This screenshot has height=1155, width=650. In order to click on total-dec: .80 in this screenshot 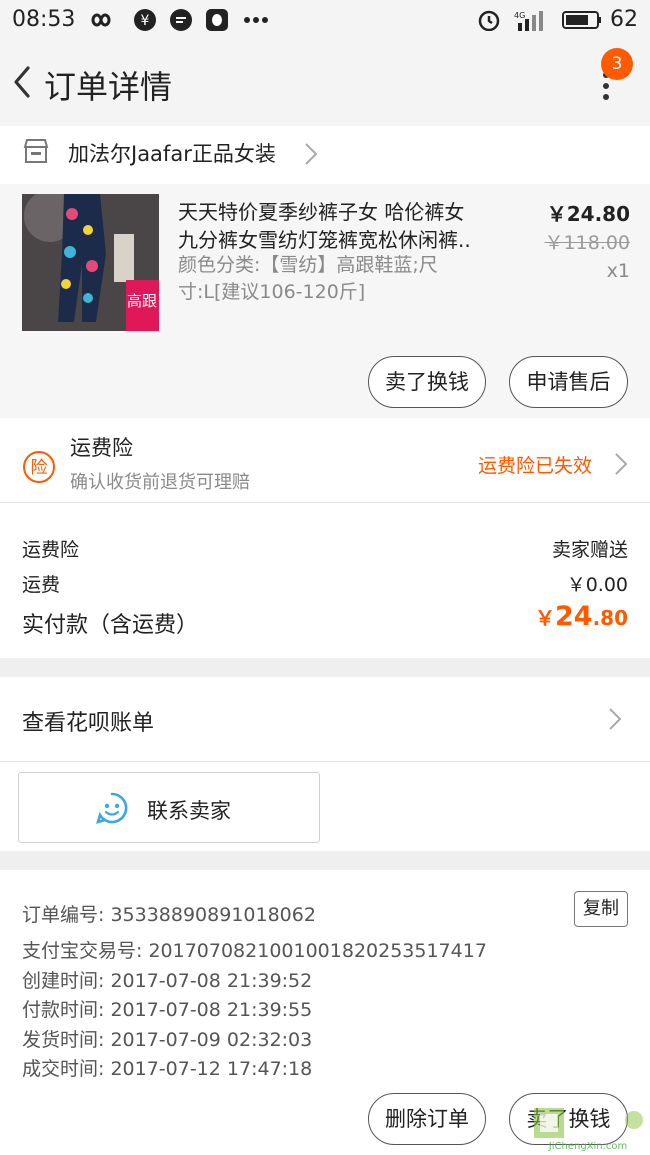, I will do `click(610, 618)`.